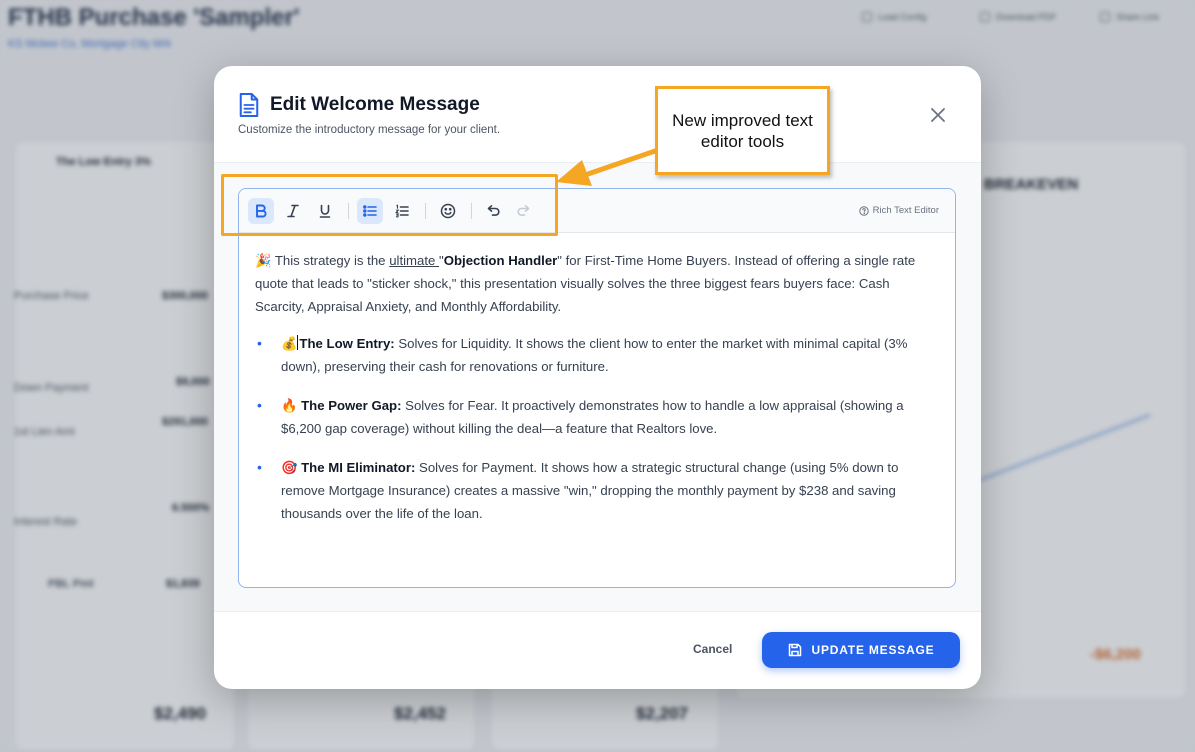 The width and height of the screenshot is (1195, 752). I want to click on close-button, so click(938, 115).